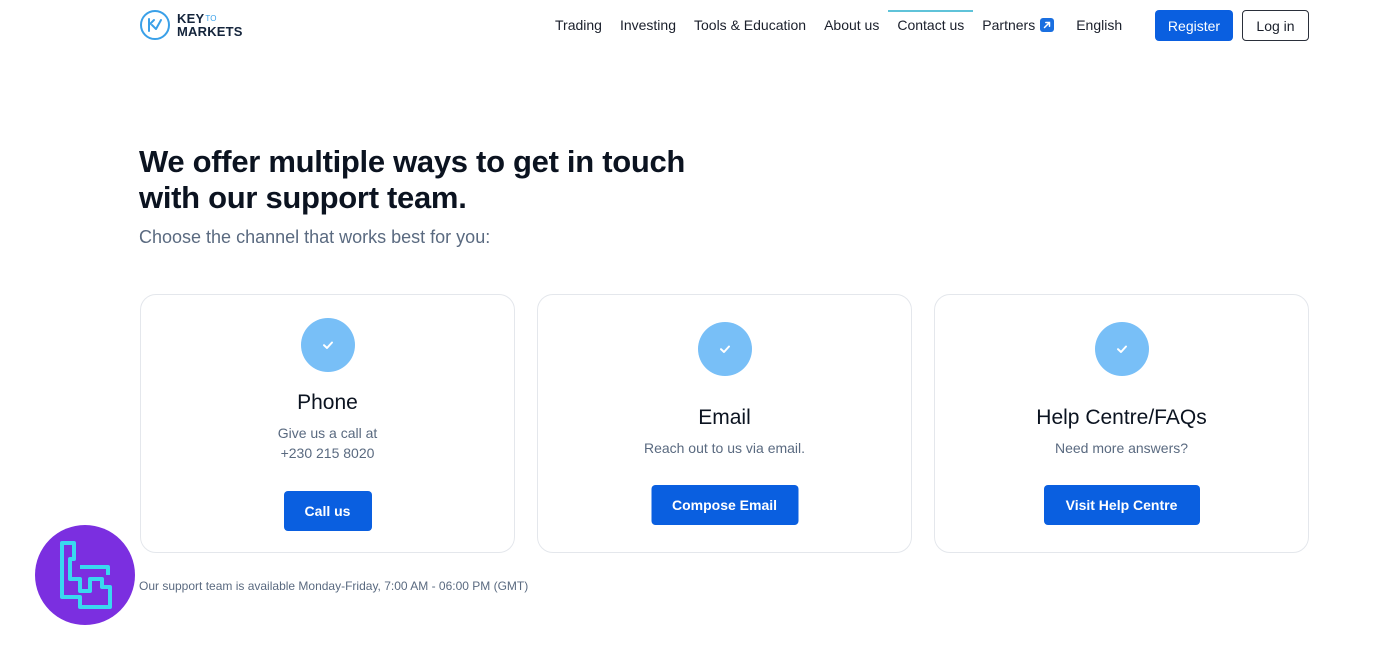  I want to click on register-button: Register, so click(1194, 25).